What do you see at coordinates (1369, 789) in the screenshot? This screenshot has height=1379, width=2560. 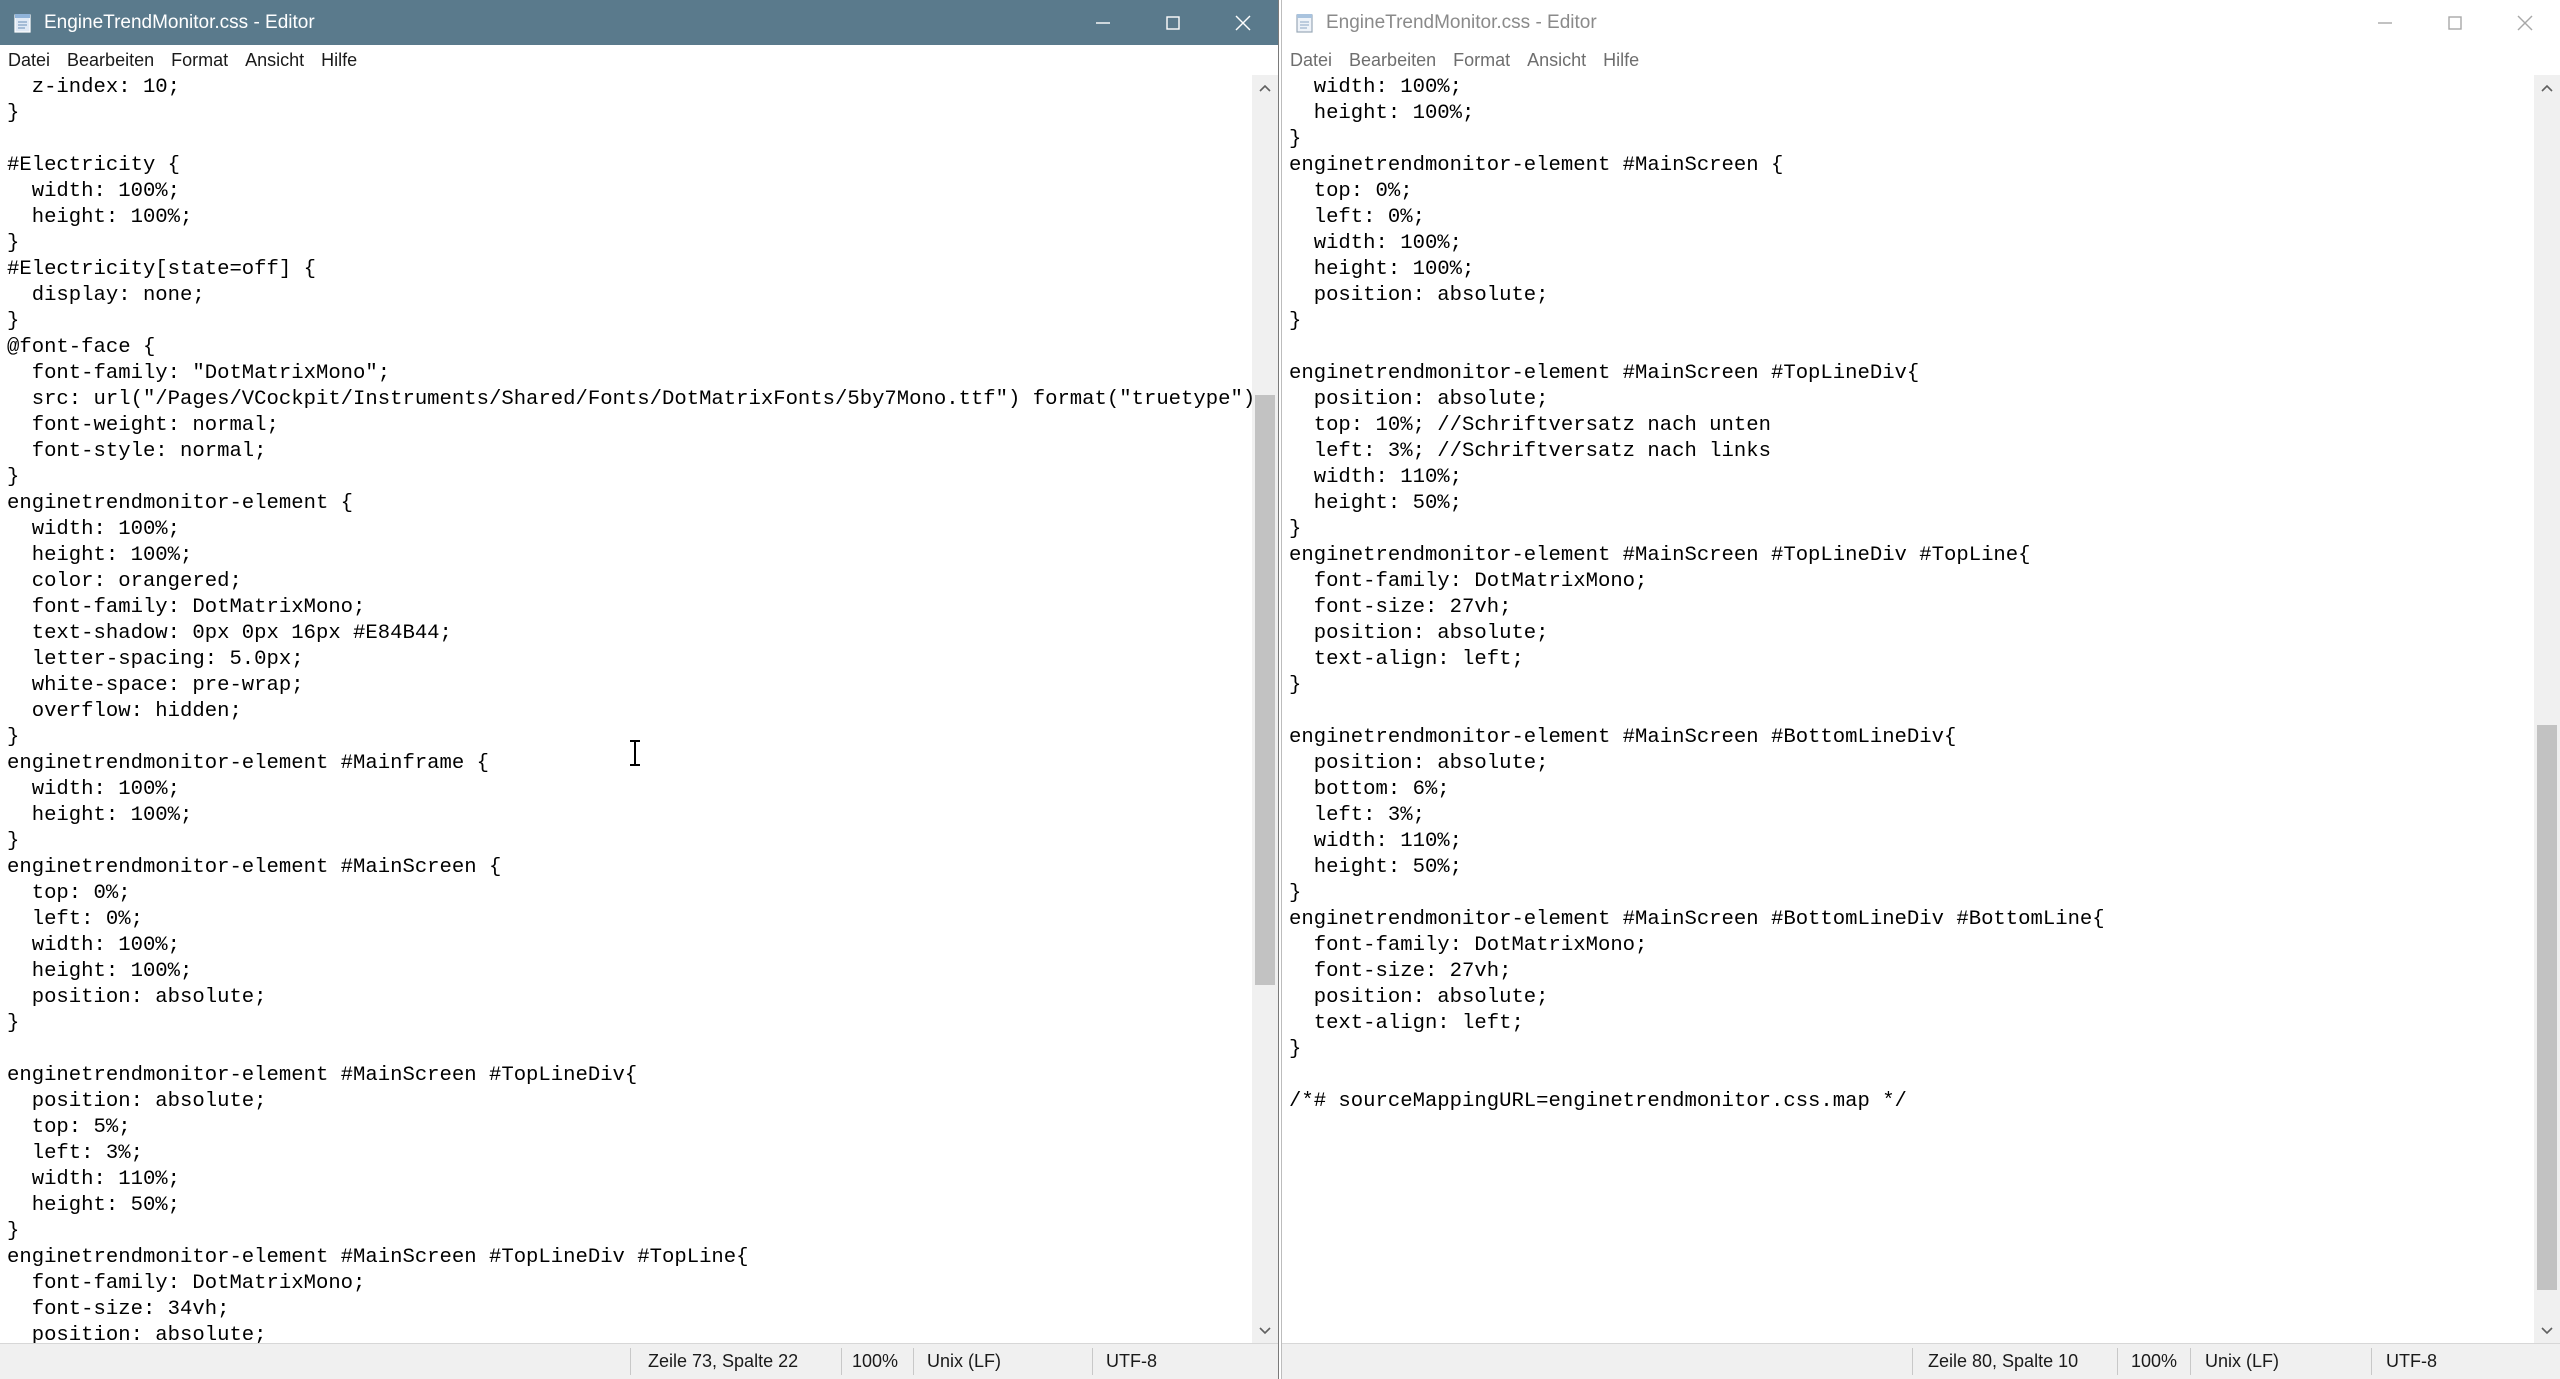 I see `code-line: bottom: 6%;` at bounding box center [1369, 789].